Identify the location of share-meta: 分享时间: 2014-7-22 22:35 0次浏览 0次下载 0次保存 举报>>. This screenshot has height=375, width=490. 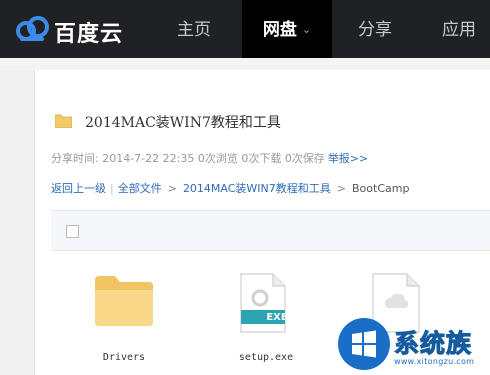
(209, 158).